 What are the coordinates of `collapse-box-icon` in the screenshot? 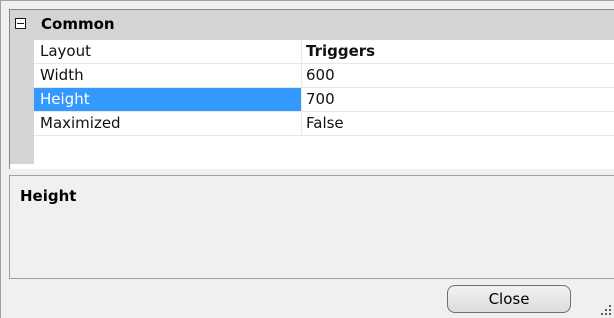 It's located at (20, 23).